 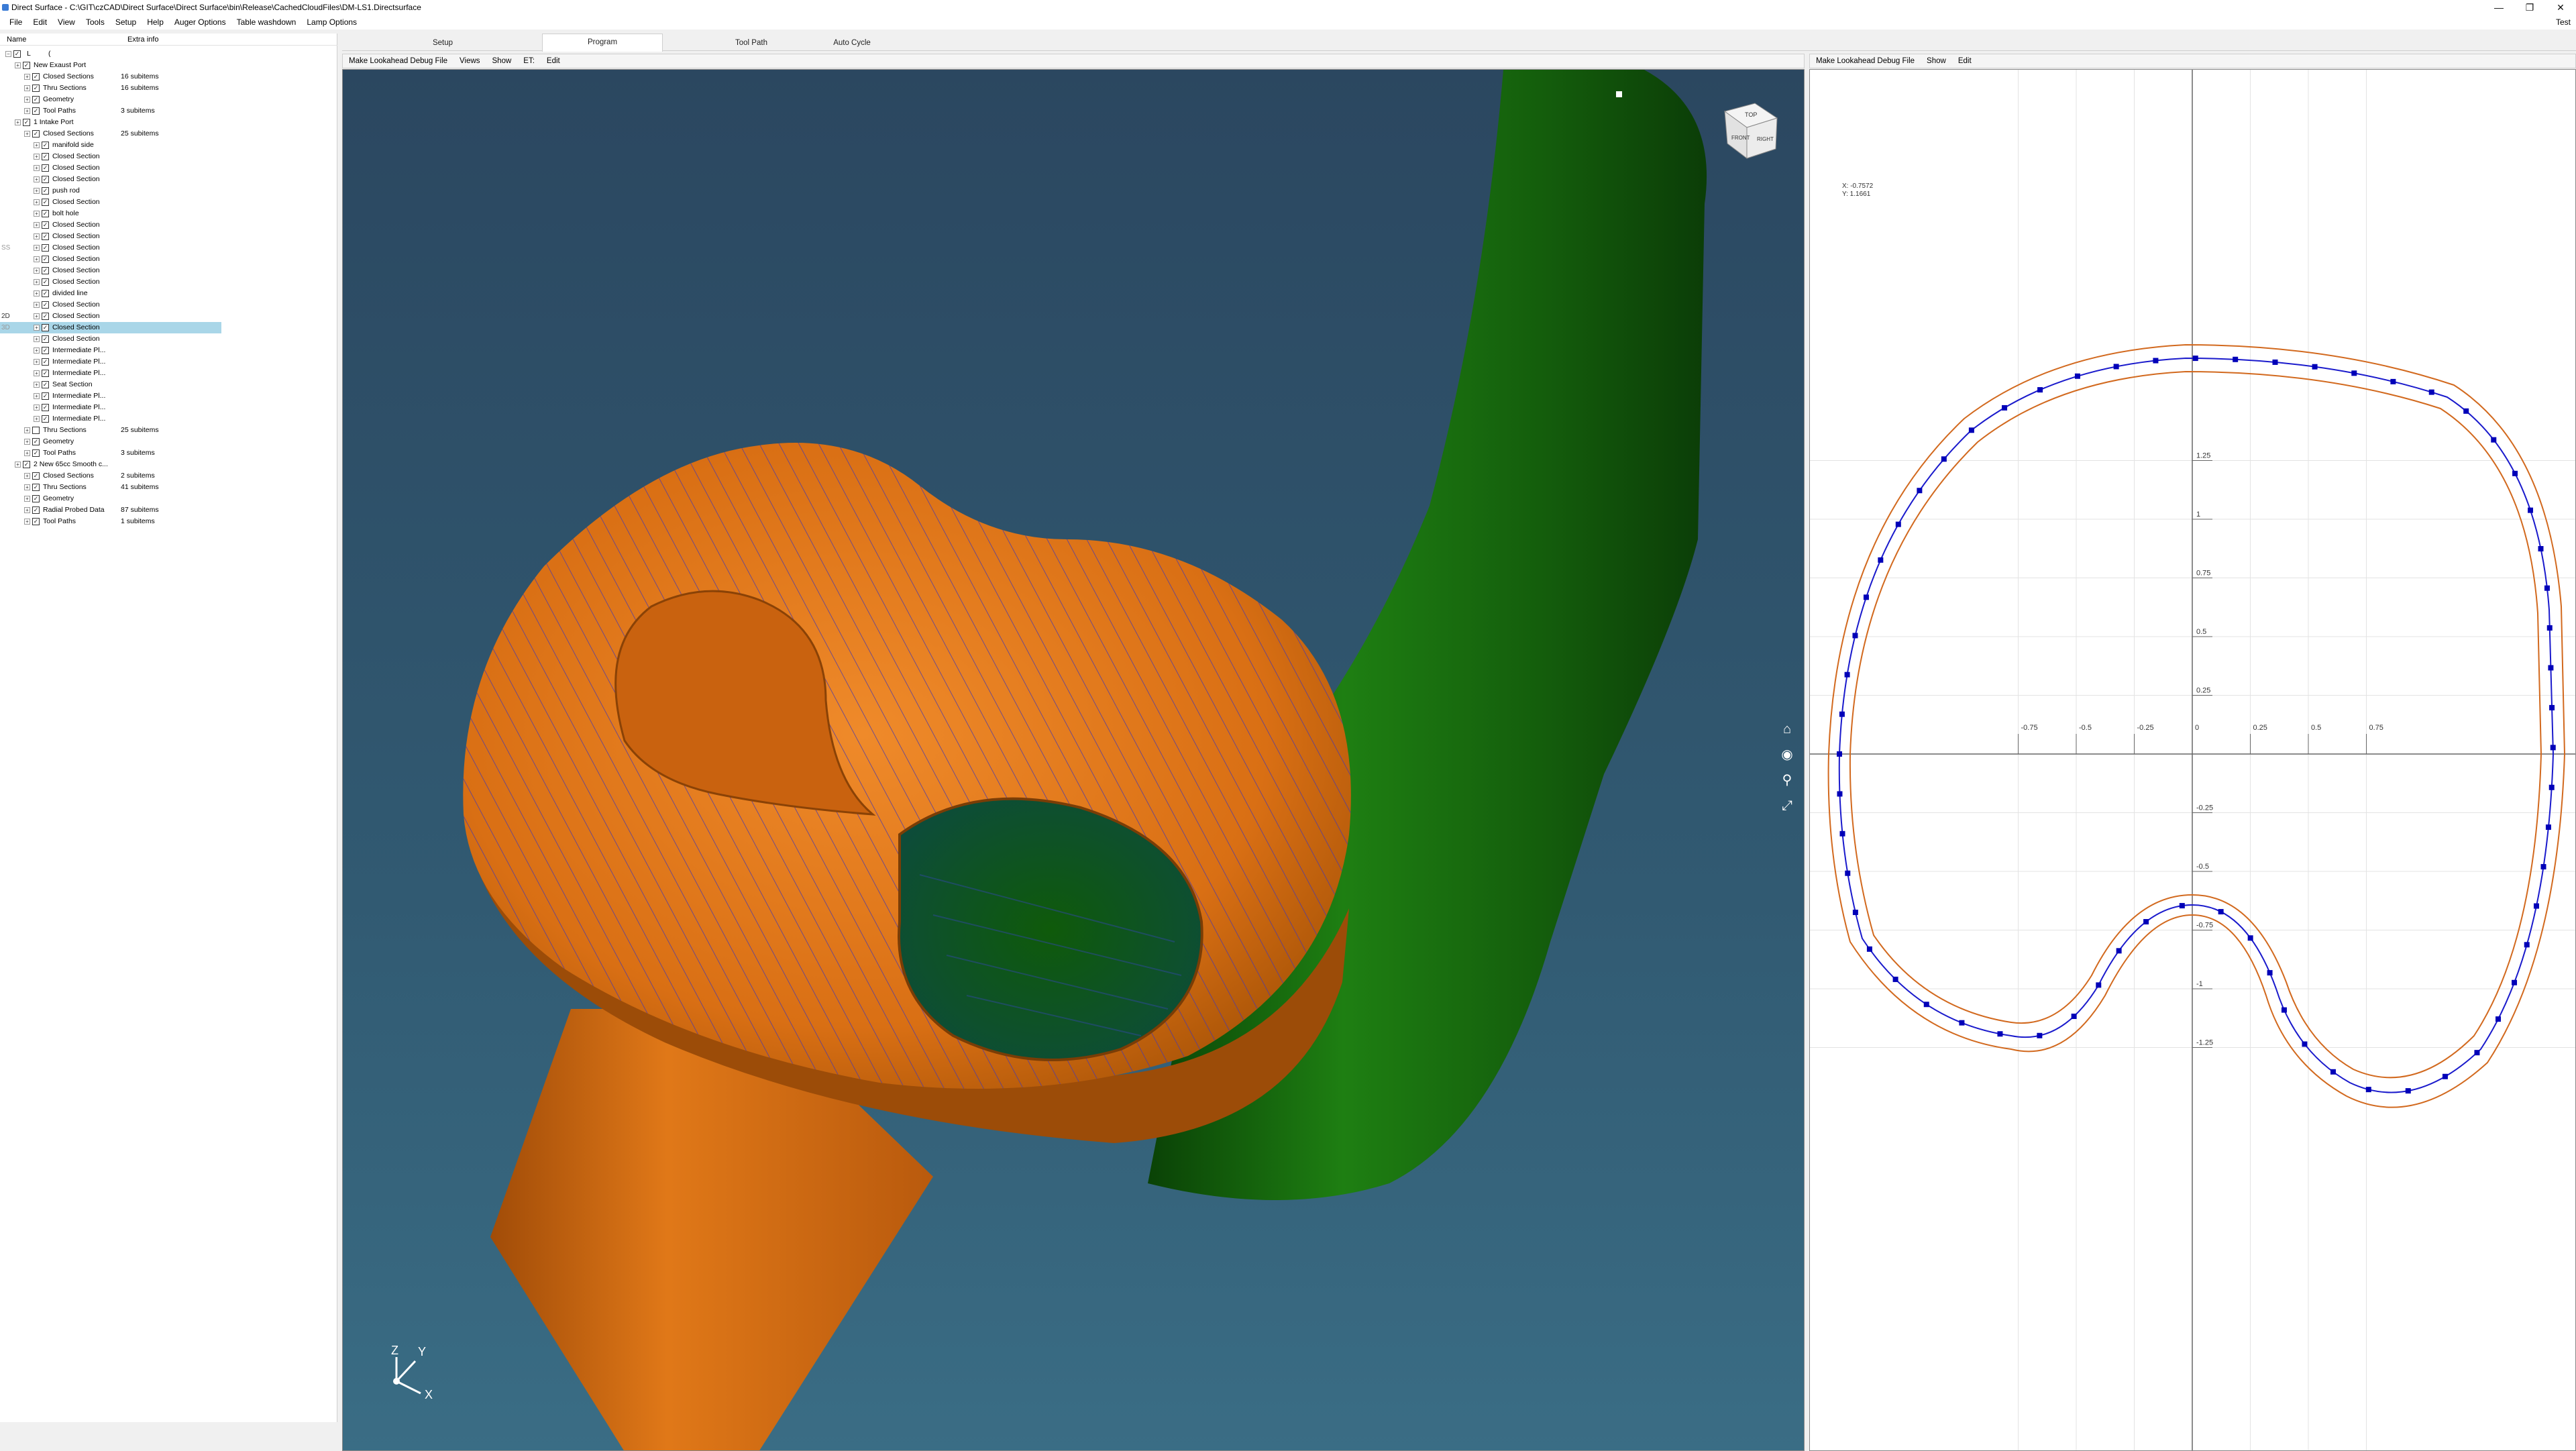 I want to click on tree-row: + ✓ manifold side, so click(x=110, y=145).